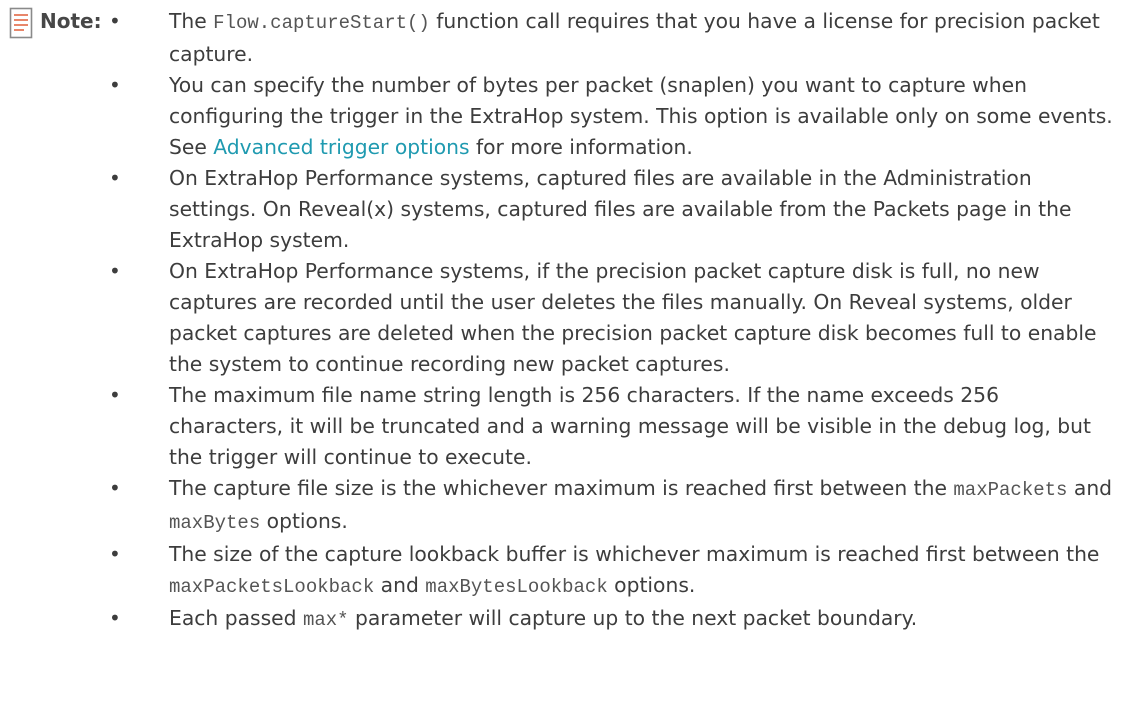 Image resolution: width=1125 pixels, height=702 pixels. I want to click on note-text: The, so click(191, 21).